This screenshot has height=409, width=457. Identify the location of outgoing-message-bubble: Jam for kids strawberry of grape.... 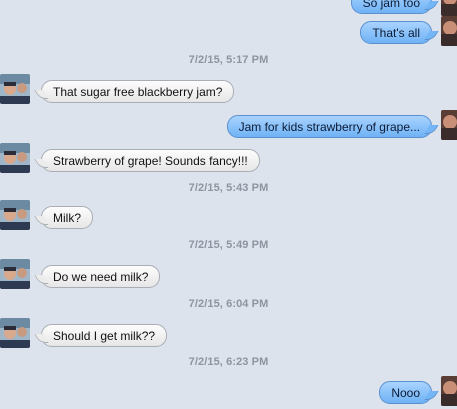
(329, 126).